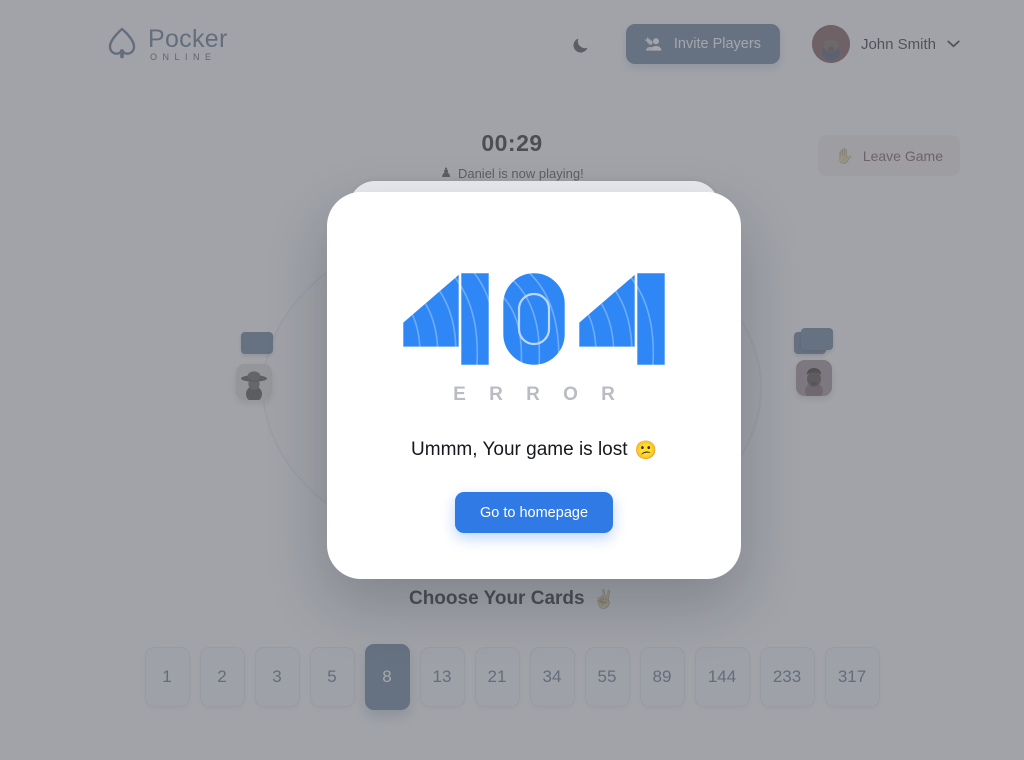 The height and width of the screenshot is (760, 1024). I want to click on error-word: E R R O R, so click(538, 394).